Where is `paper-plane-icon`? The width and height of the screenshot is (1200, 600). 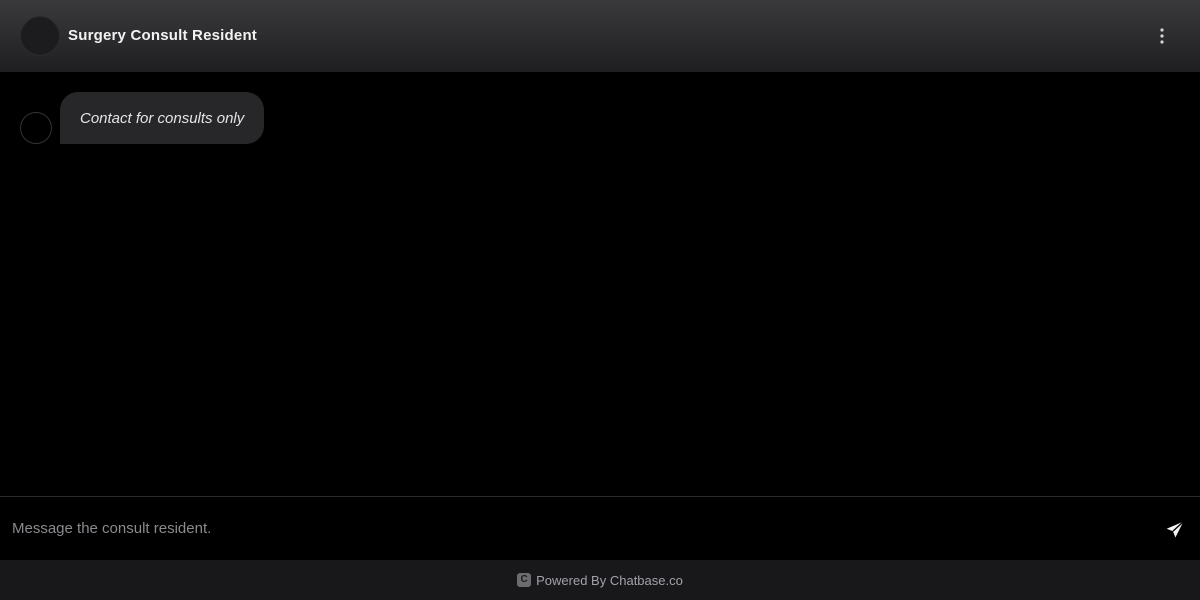 paper-plane-icon is located at coordinates (1175, 529).